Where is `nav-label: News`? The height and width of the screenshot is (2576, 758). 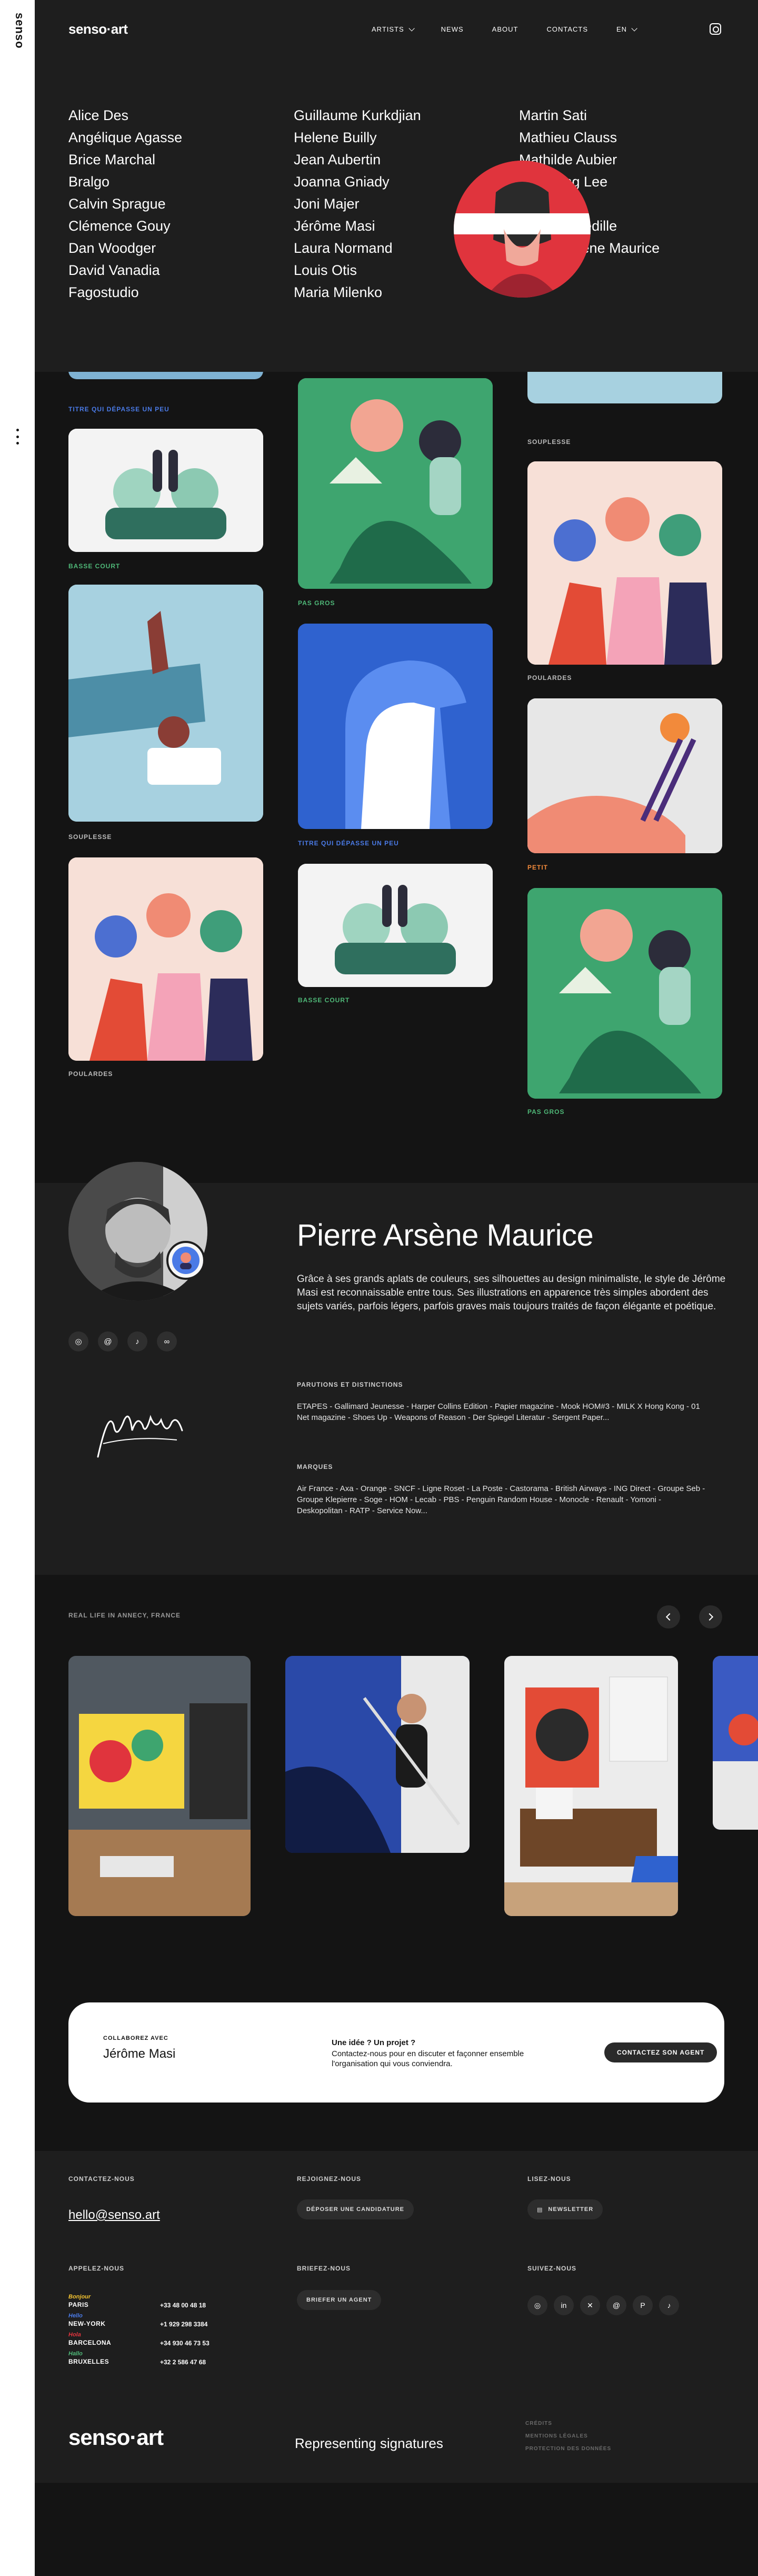 nav-label: News is located at coordinates (452, 29).